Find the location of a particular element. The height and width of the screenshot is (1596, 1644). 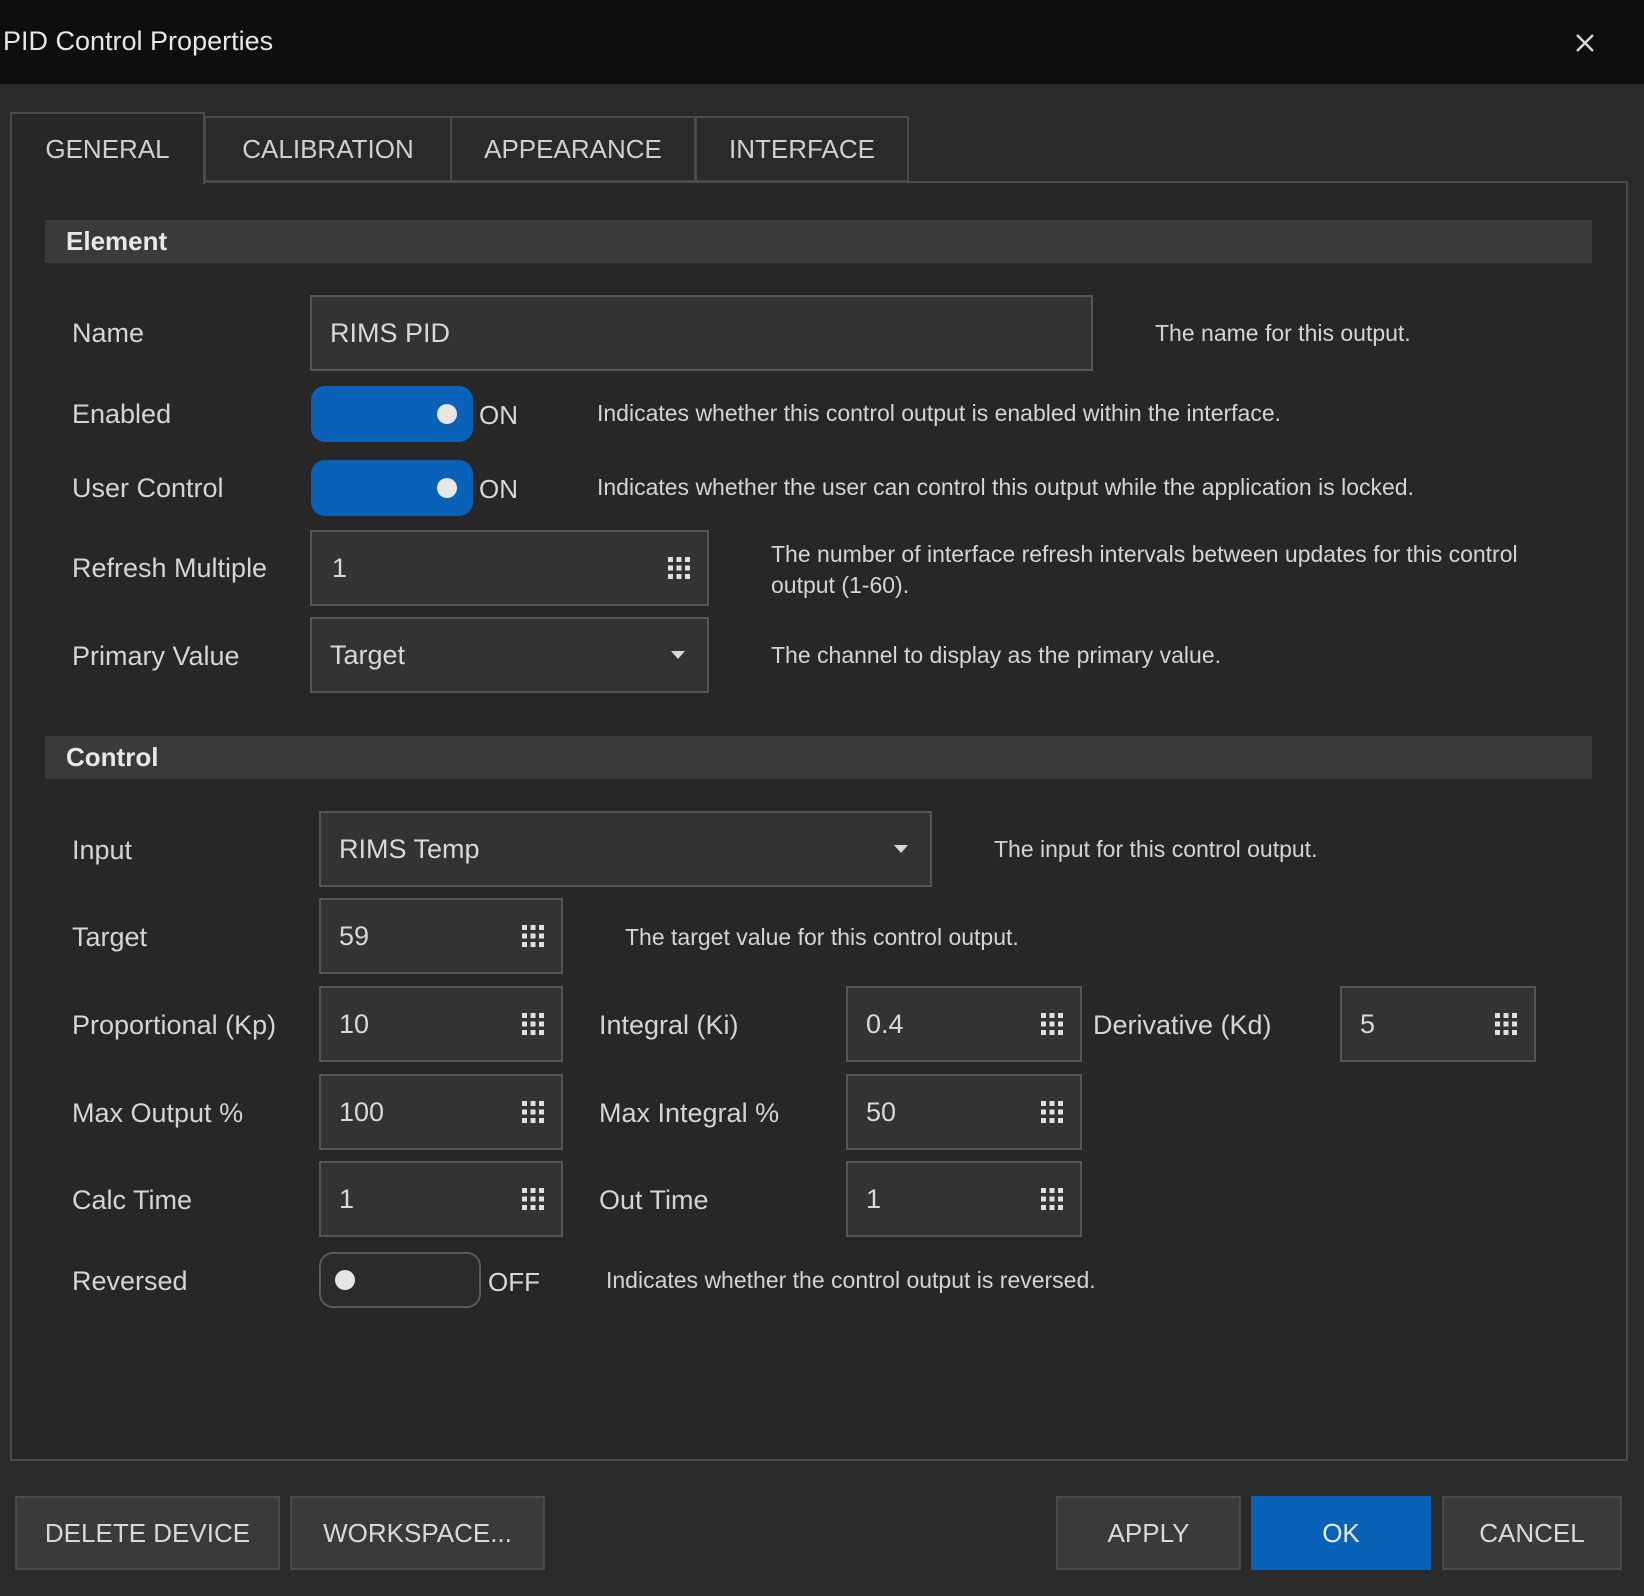

close-icon is located at coordinates (1585, 43).